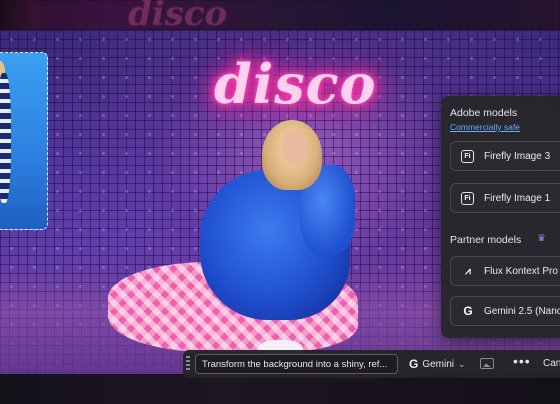  I want to click on strip-shadow, so click(20, 15).